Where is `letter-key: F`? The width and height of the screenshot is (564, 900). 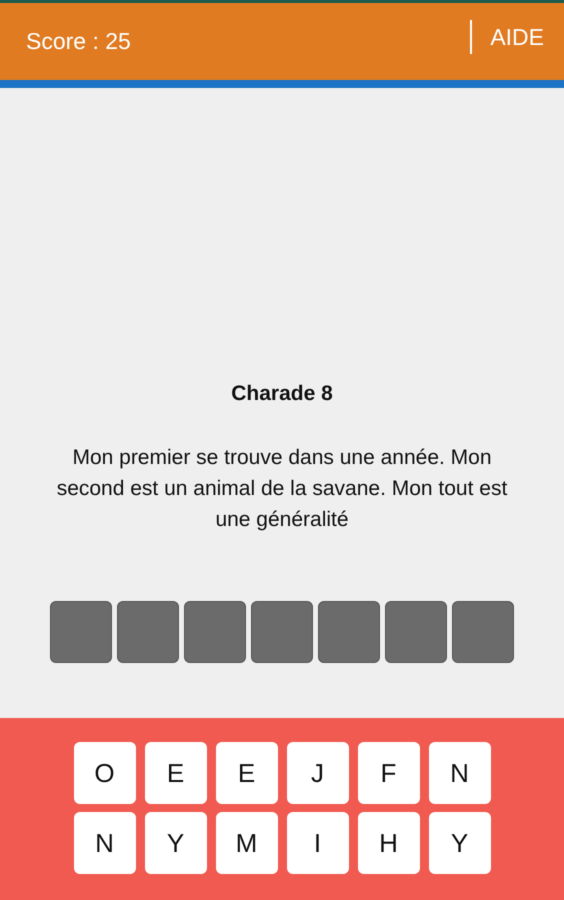 letter-key: F is located at coordinates (389, 773).